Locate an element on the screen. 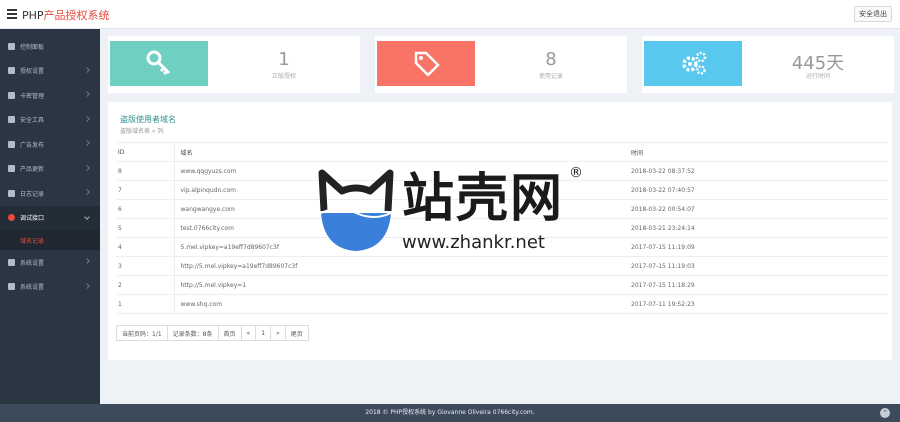 The height and width of the screenshot is (422, 900). flag-icon is located at coordinates (11, 144).